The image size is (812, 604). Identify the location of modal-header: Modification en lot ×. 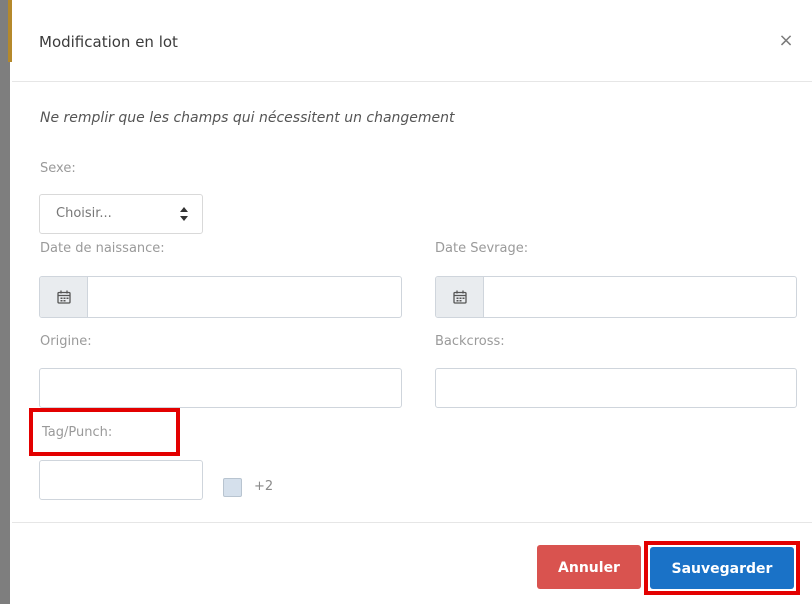
(412, 41).